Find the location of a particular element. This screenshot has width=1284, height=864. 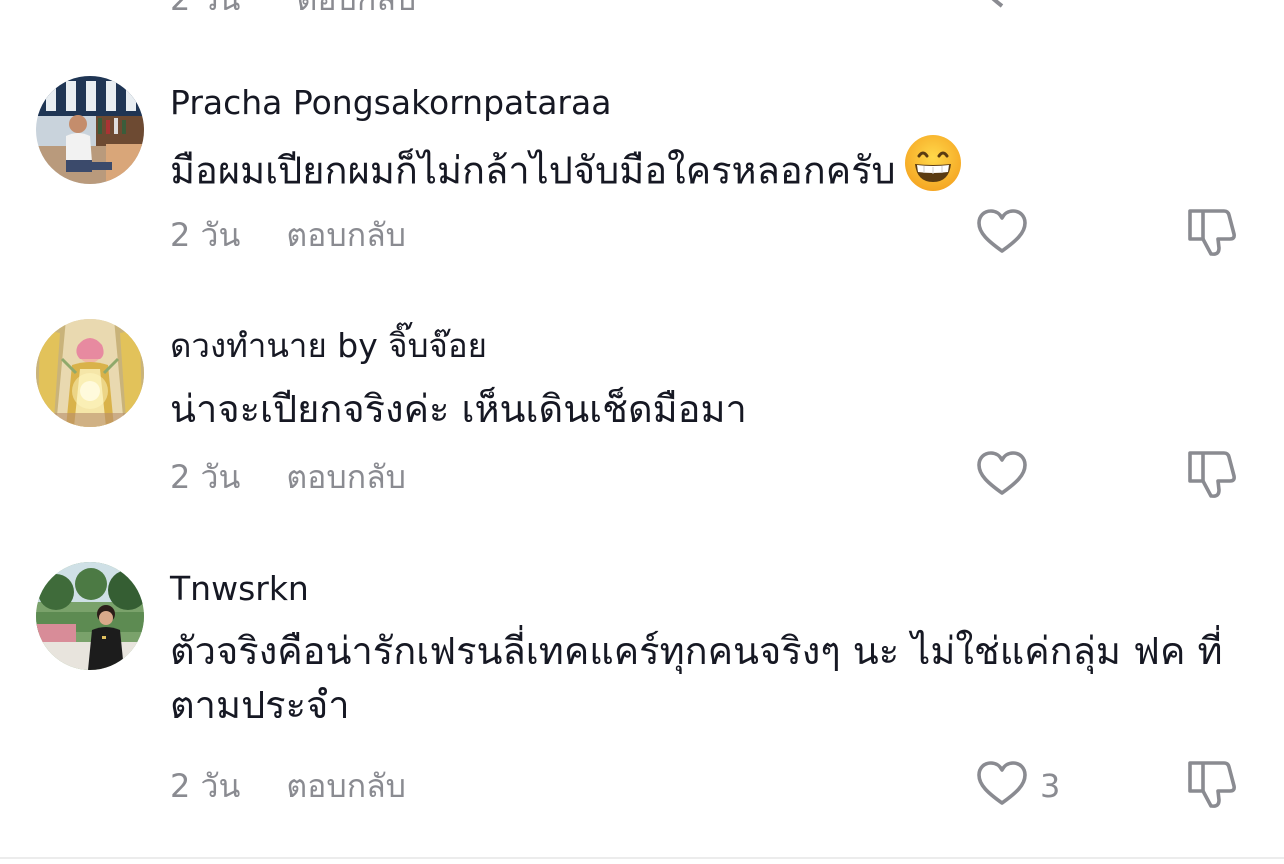

like-count: 3 is located at coordinates (1050, 786).